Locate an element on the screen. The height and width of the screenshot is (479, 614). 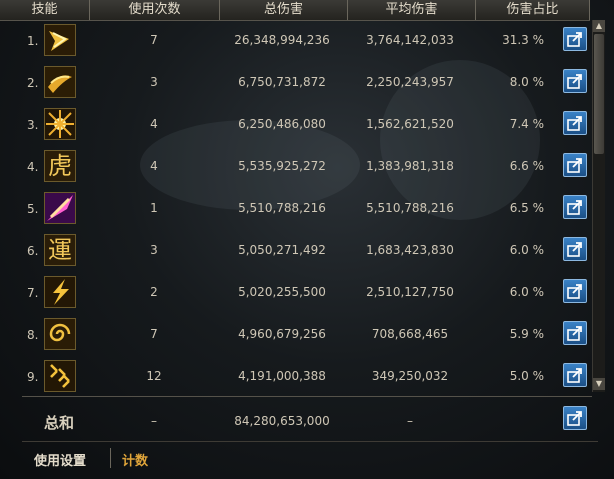
tab-settings: 使用设置 is located at coordinates (60, 459).